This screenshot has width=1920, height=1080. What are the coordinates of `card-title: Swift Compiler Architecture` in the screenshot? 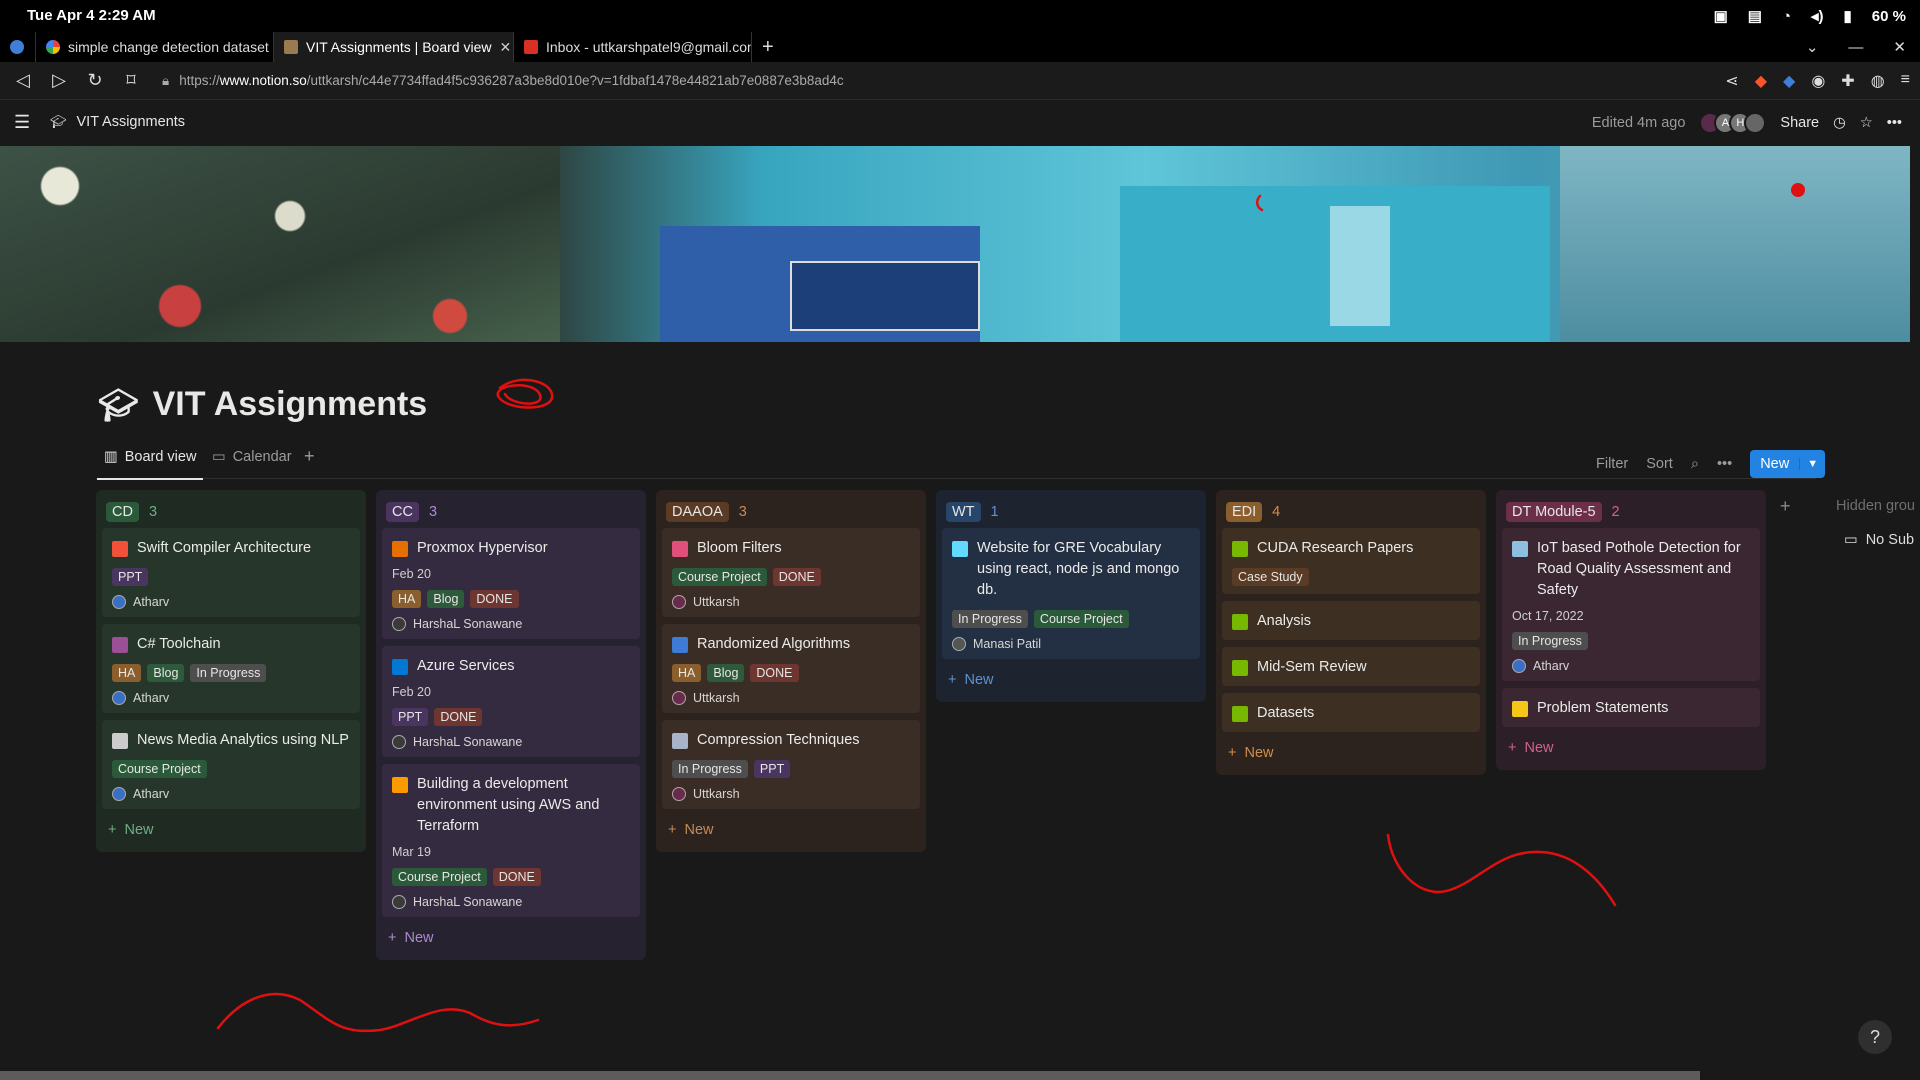 It's located at (224, 548).